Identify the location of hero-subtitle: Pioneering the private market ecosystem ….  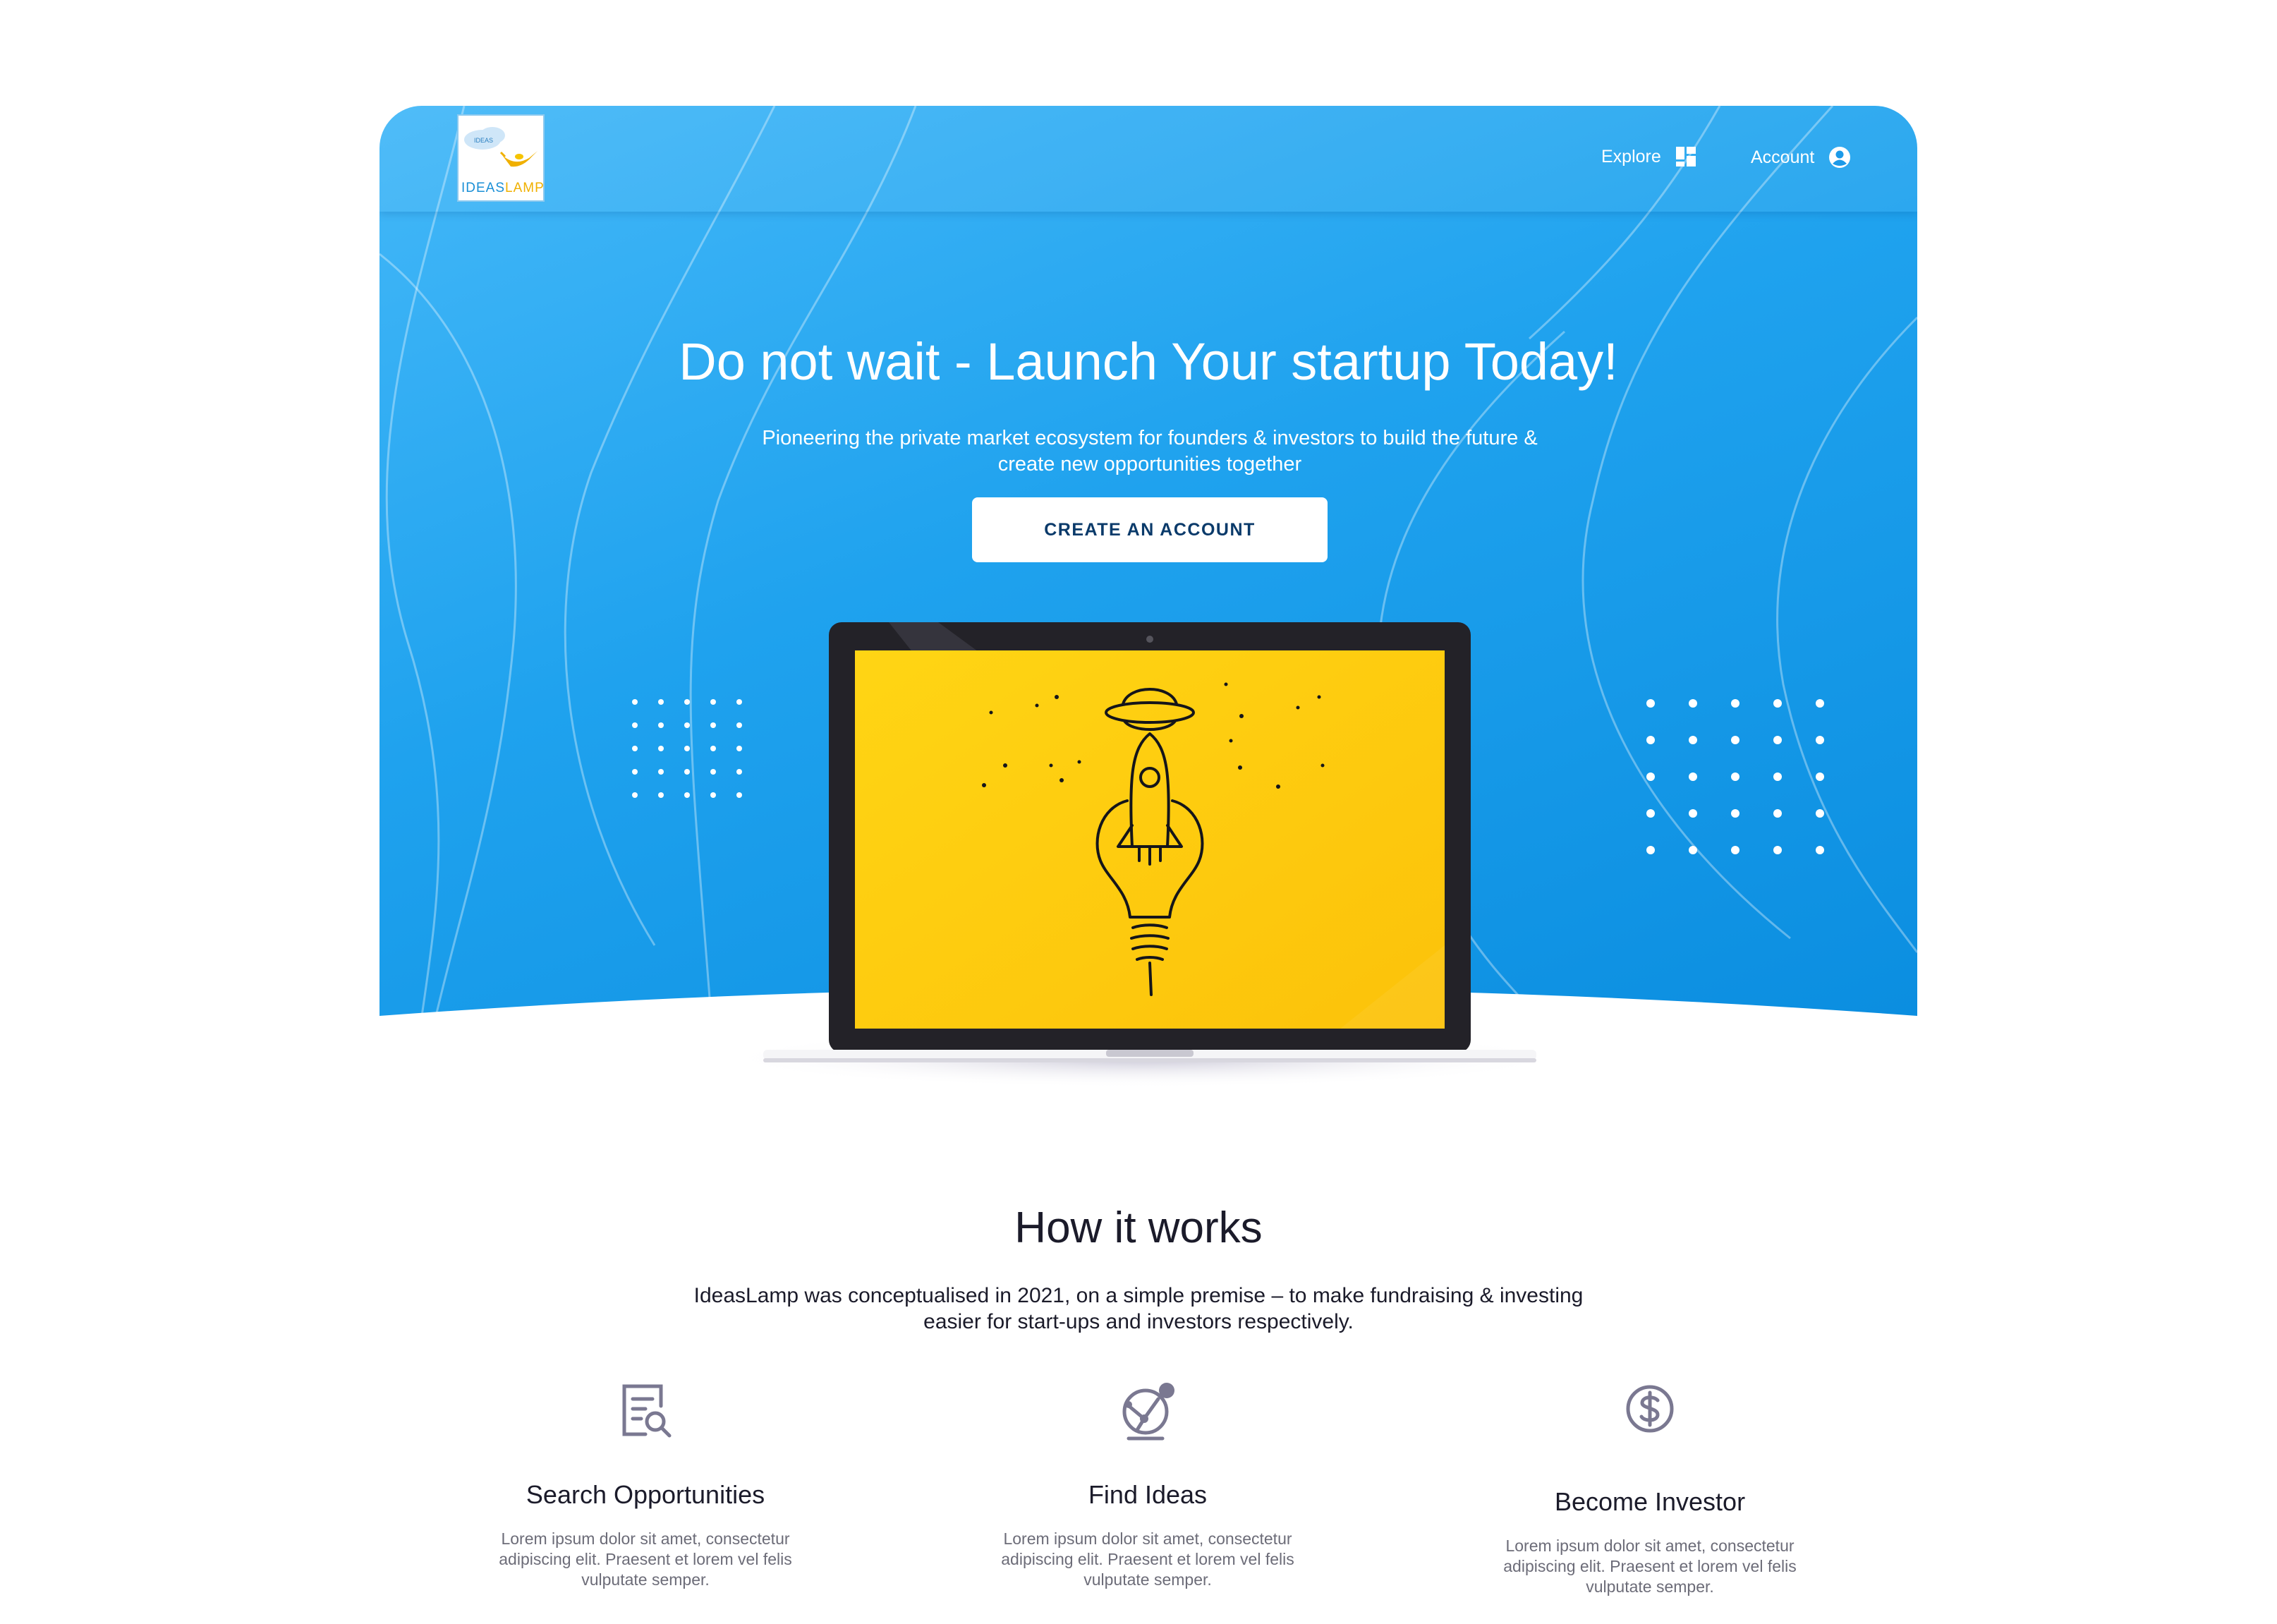
(1150, 451).